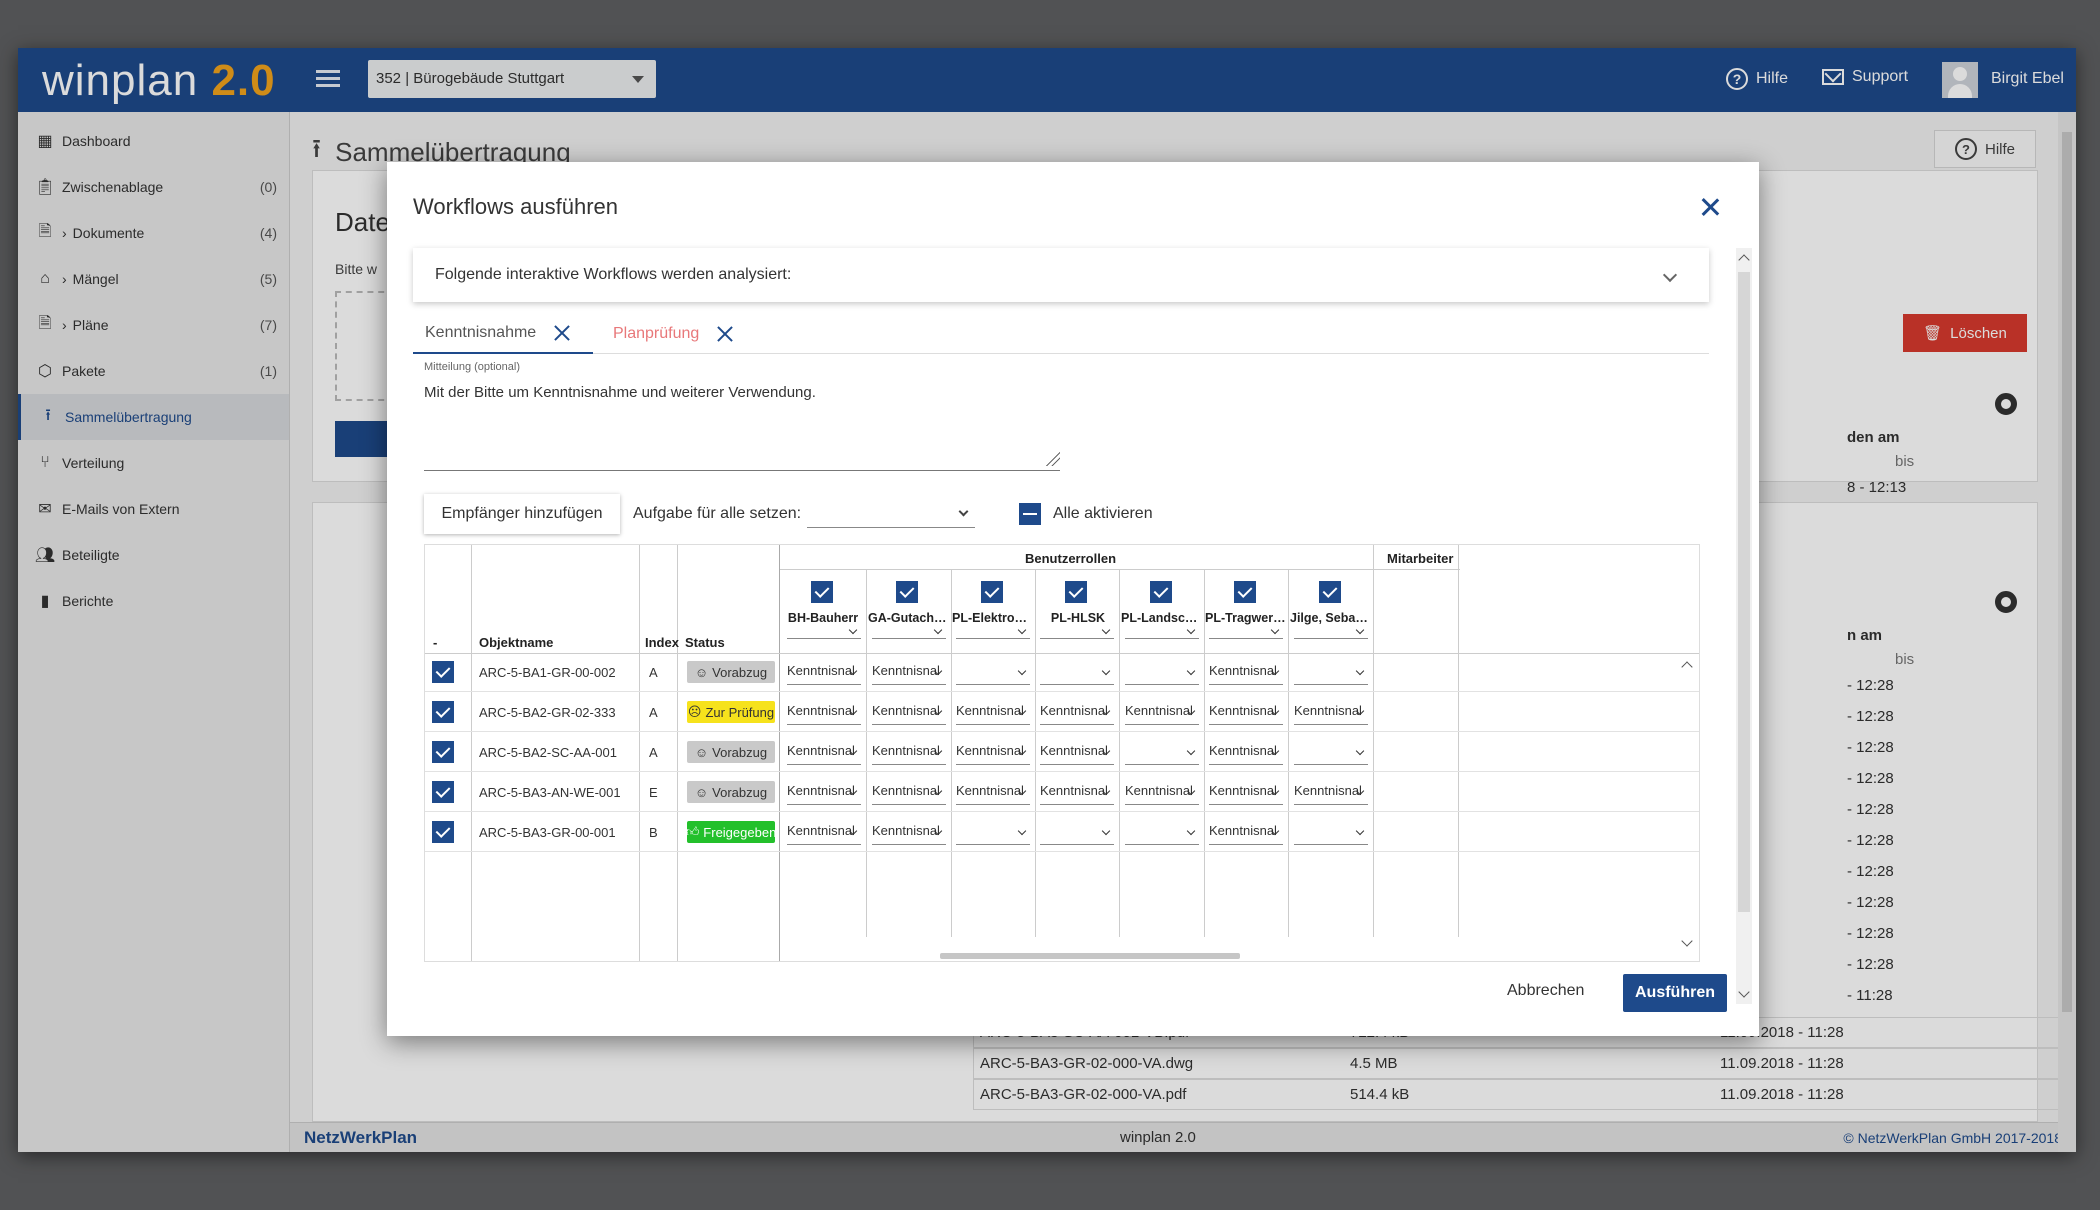 This screenshot has height=1210, width=2100. I want to click on dialog-scrollbar, so click(1744, 626).